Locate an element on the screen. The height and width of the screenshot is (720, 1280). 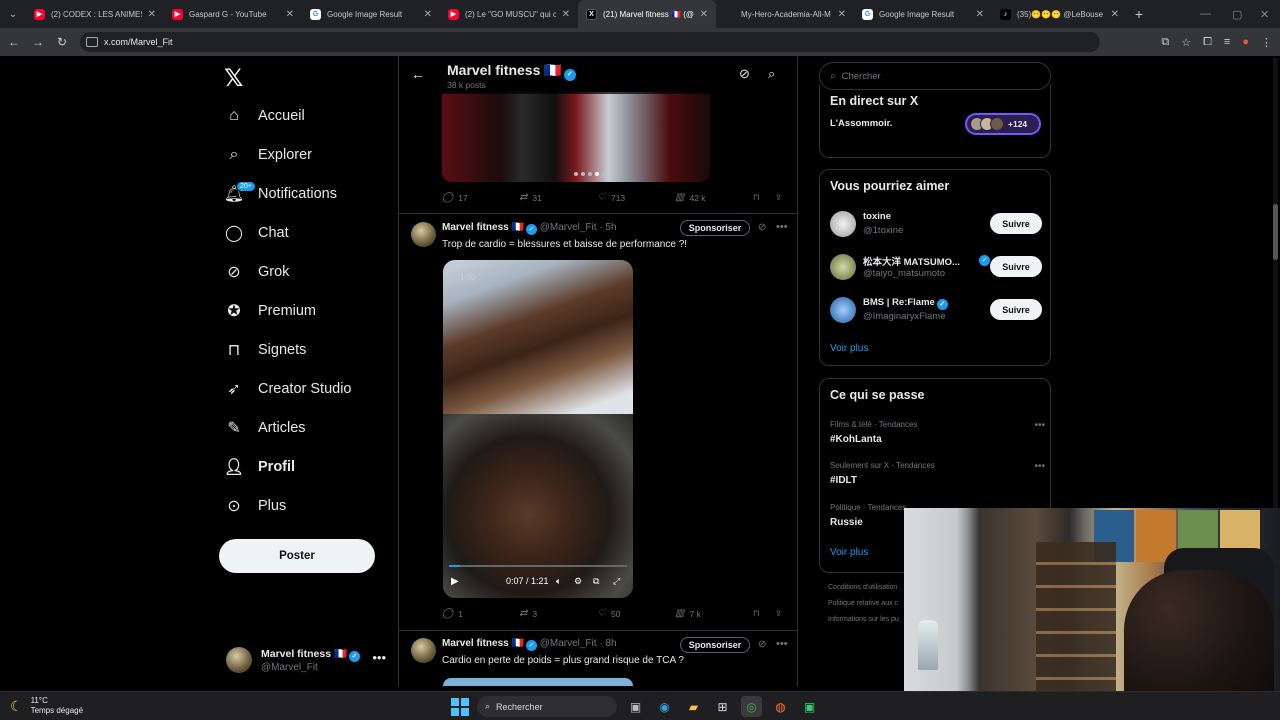
trend-item: Films & télé · Tendances #KohLanta ••• is located at coordinates (937, 432).